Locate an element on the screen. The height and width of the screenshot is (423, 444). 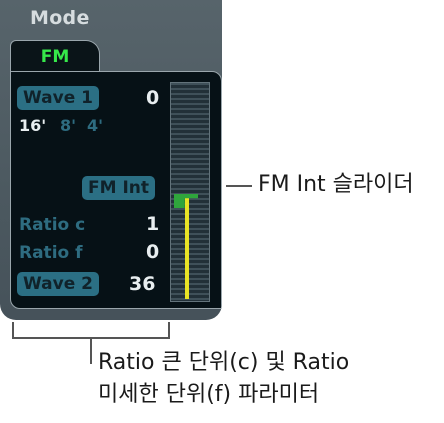
ratio-c-value: 1 is located at coordinates (152, 224).